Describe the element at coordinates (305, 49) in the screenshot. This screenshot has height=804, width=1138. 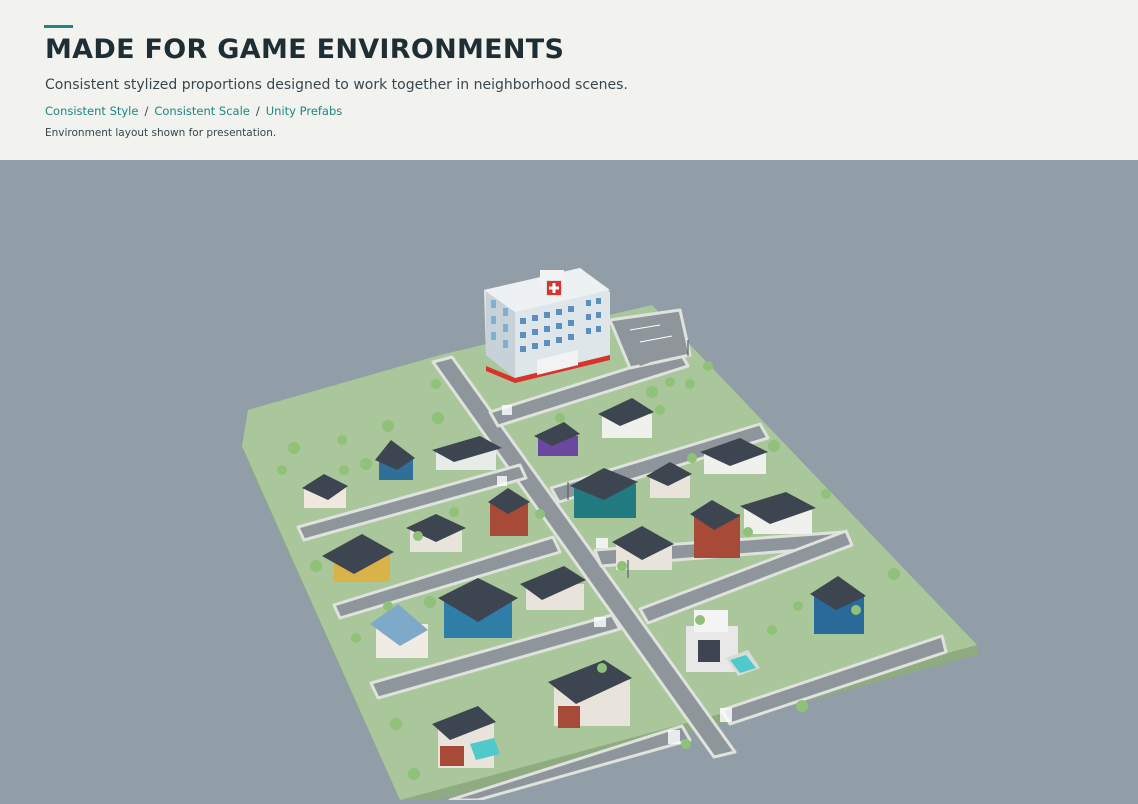
I see `page-title: MADE FOR GAME ENVIRONMENTS` at that location.